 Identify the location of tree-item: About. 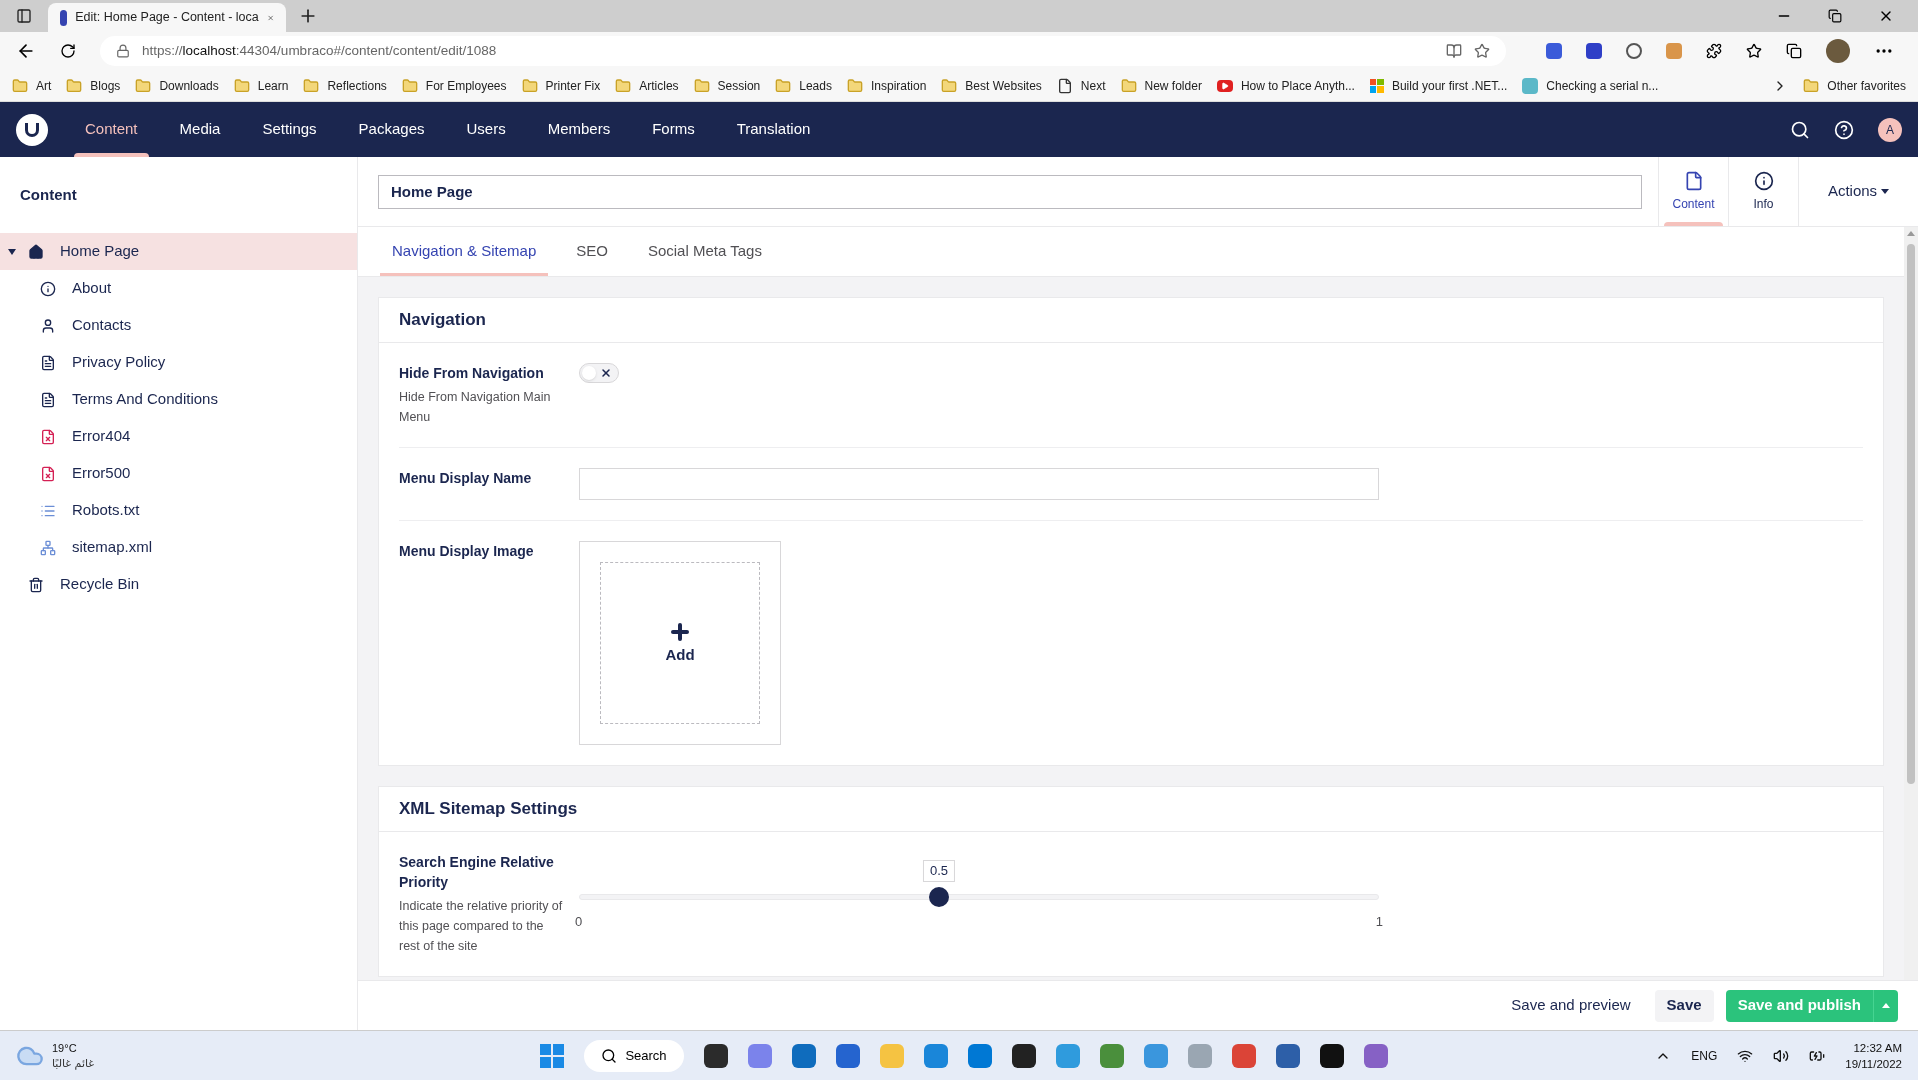
(178, 288).